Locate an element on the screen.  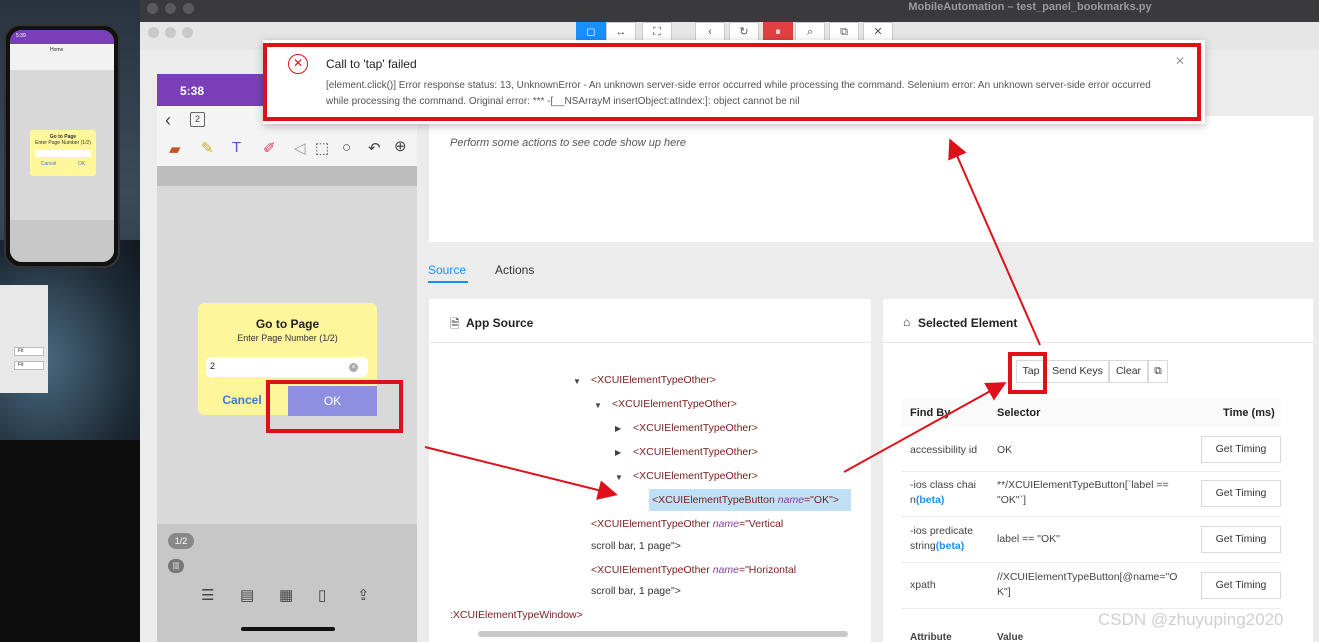
find-by-ios-class-chain: -ios class chai n(beta) is located at coordinates (943, 493).